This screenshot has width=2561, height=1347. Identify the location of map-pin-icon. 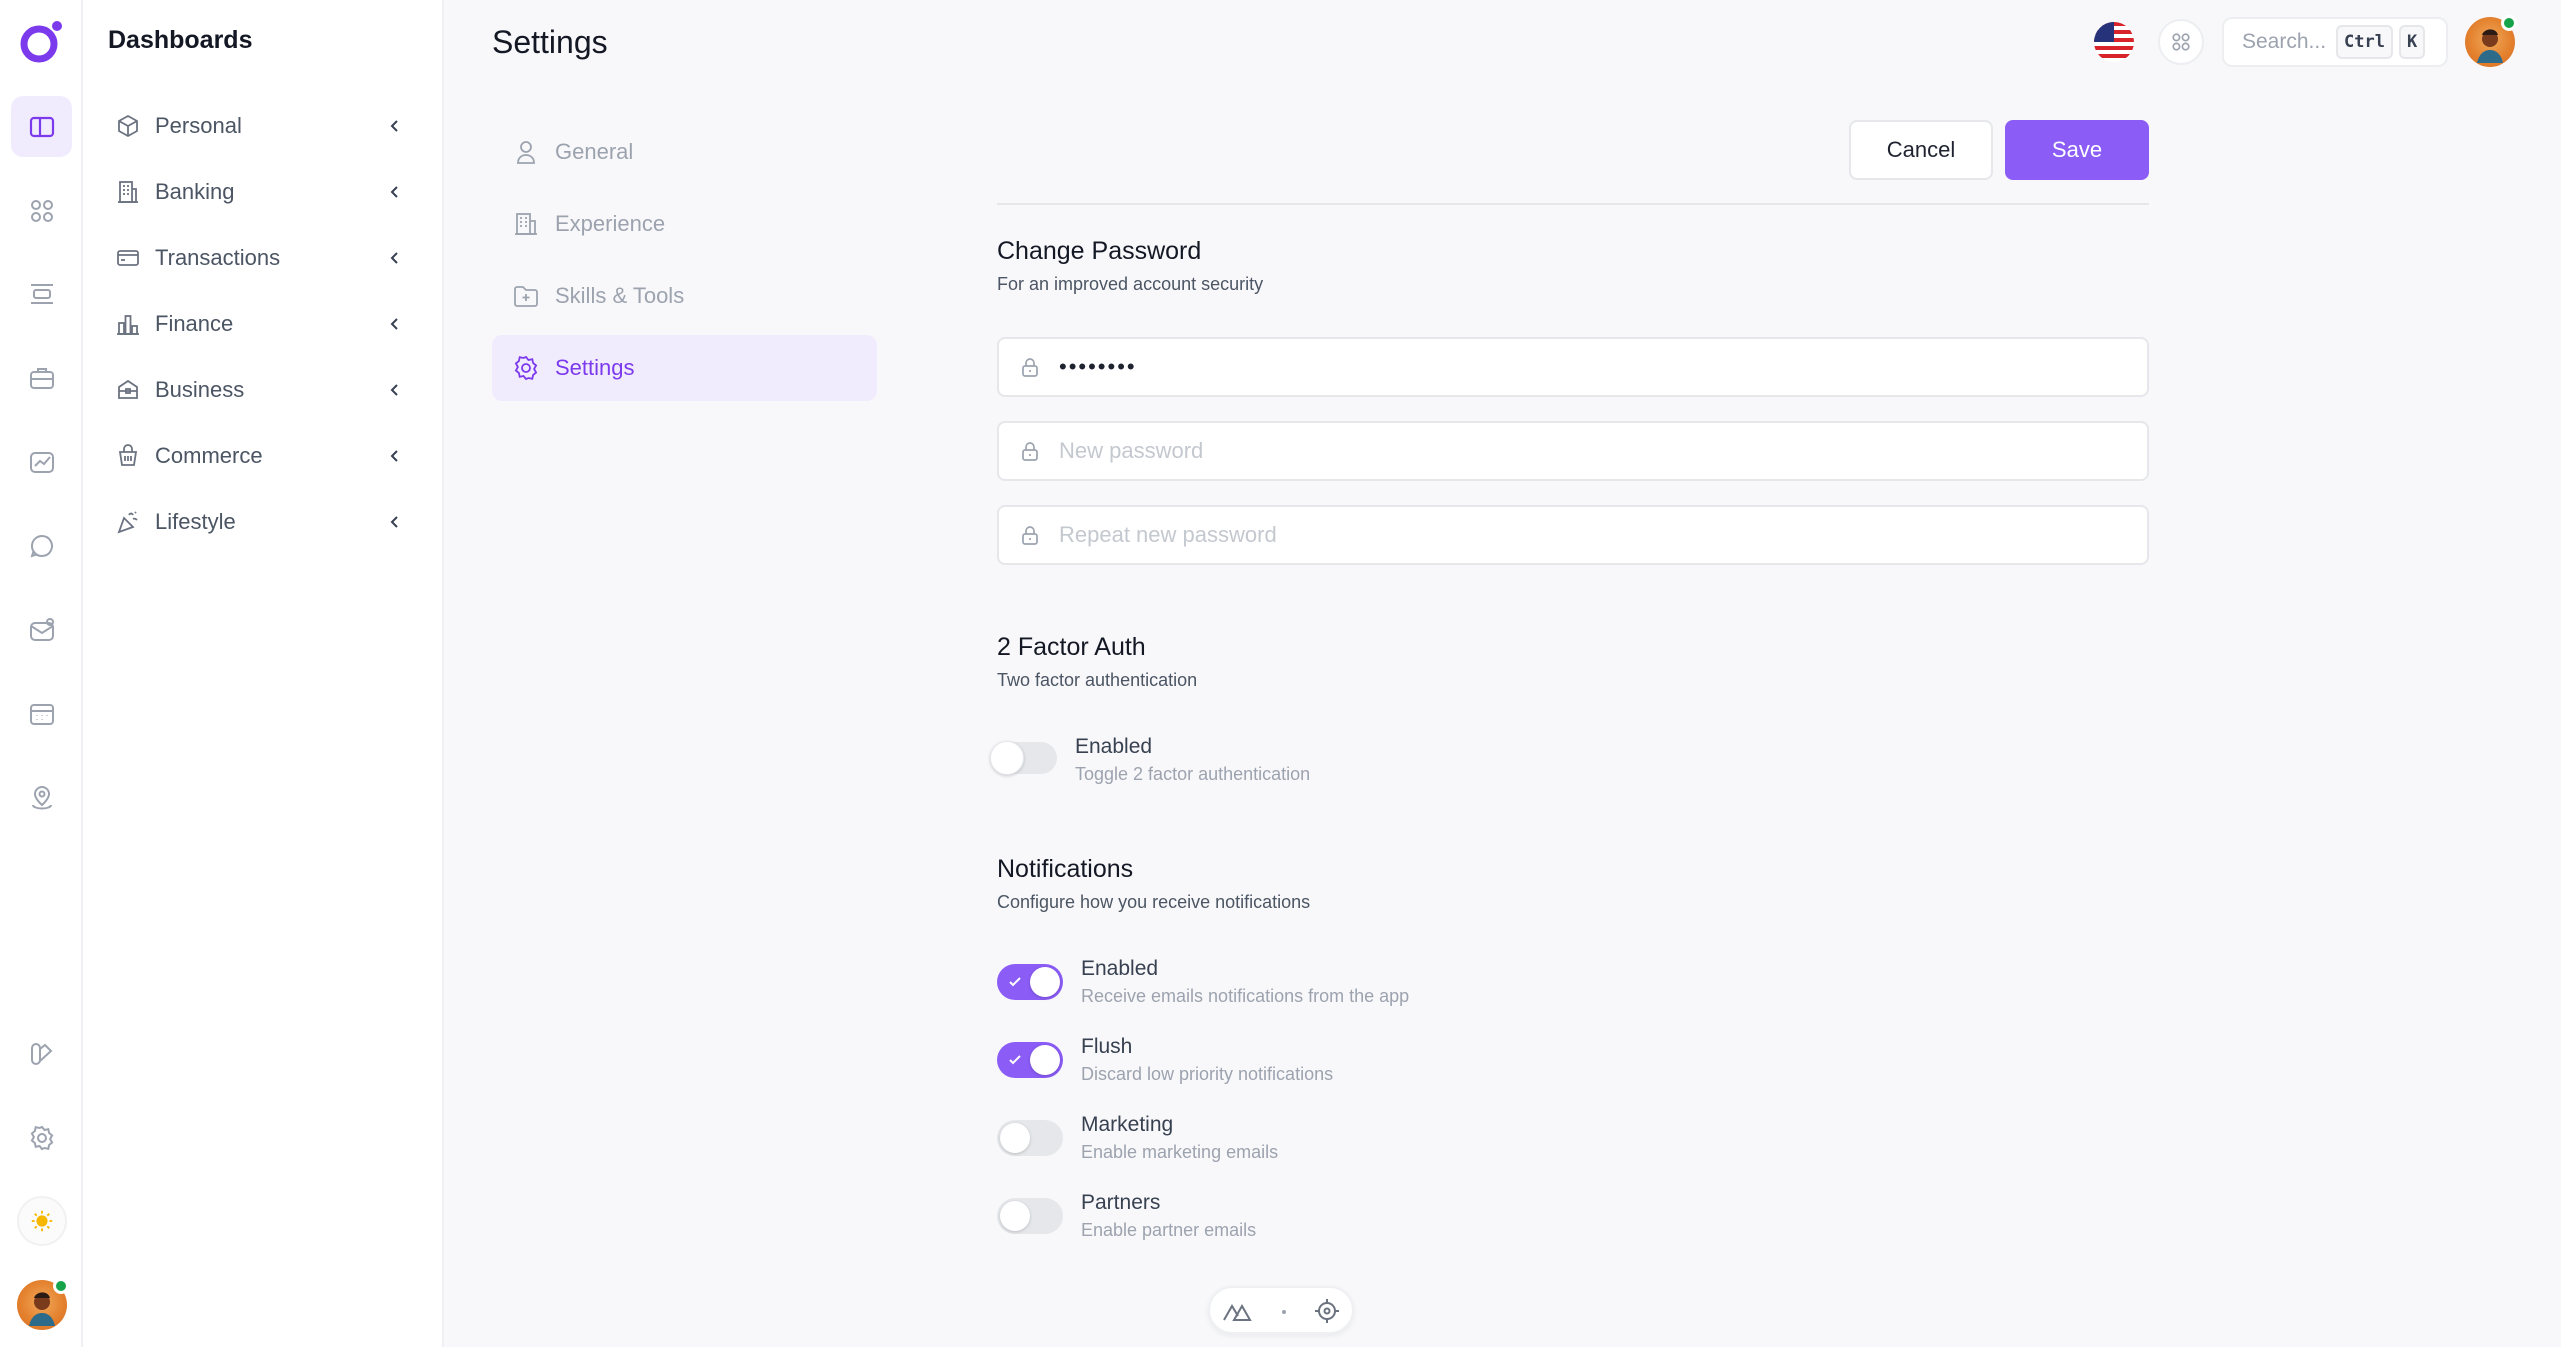
(41, 797).